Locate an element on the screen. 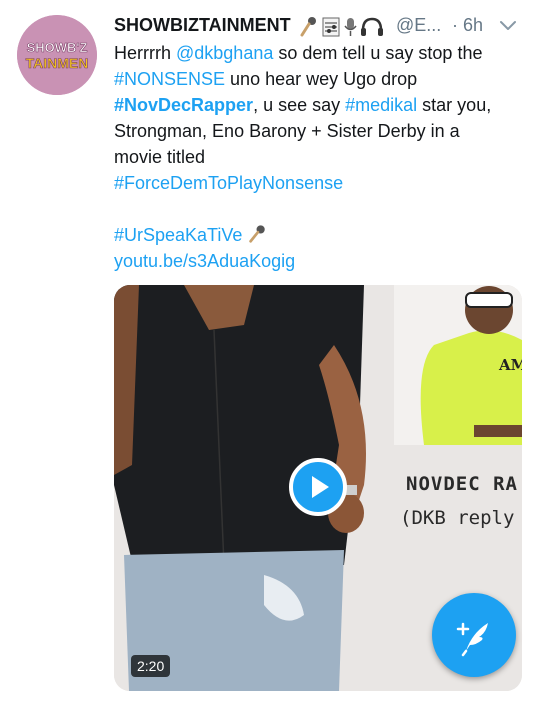 The image size is (540, 701). chevron-down-icon is located at coordinates (508, 26).